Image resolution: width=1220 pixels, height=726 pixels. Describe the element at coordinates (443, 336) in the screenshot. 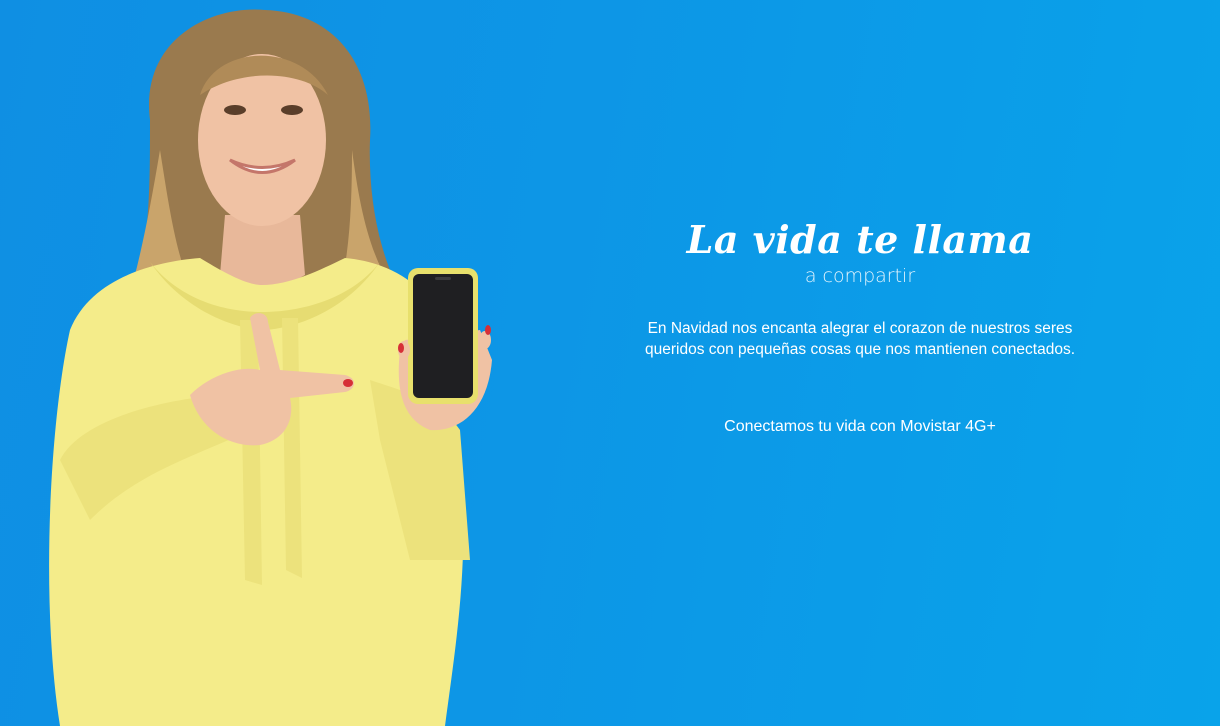

I see `smartphone-icon` at that location.